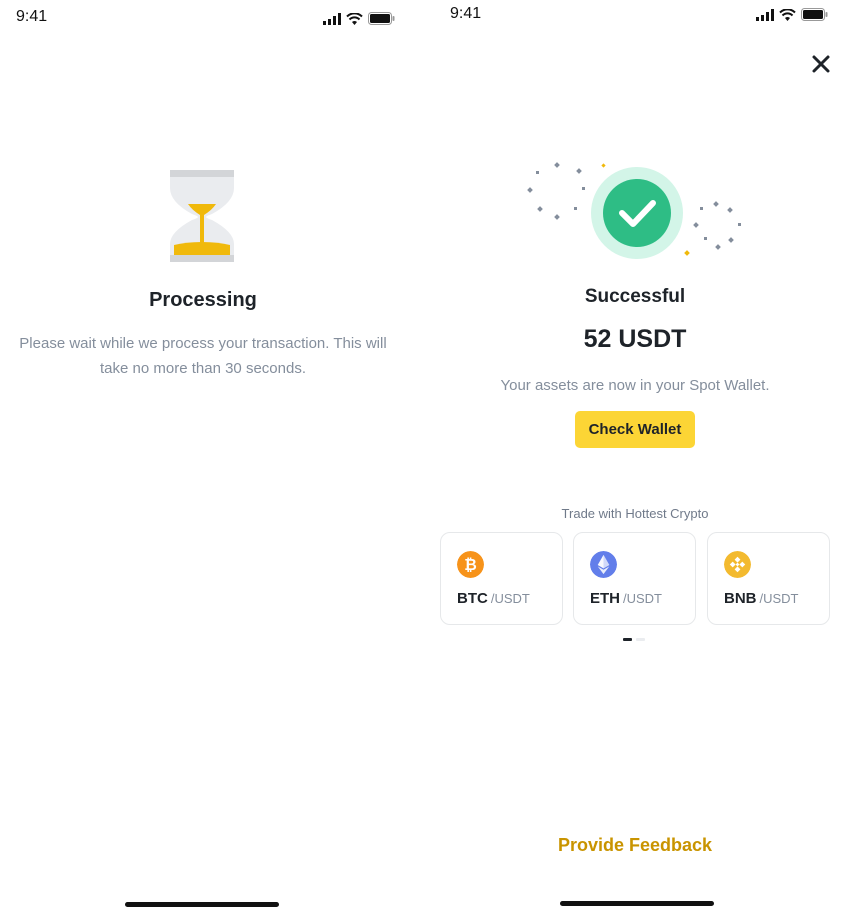  I want to click on success-message: Your assets are now in your Spot Wallet., so click(635, 385).